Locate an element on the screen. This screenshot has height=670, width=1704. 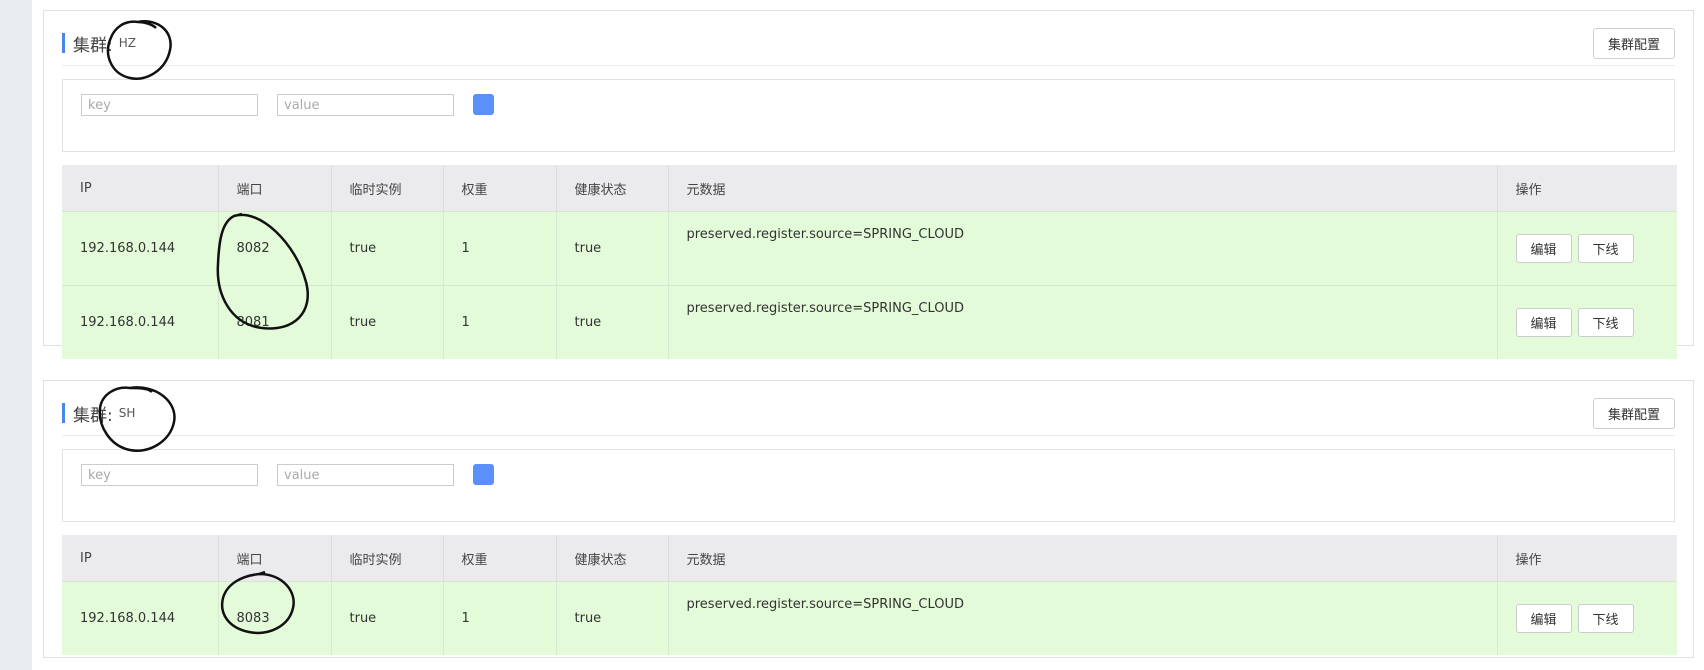
cluster-header: 集群: HZ 集群配置 is located at coordinates (868, 38).